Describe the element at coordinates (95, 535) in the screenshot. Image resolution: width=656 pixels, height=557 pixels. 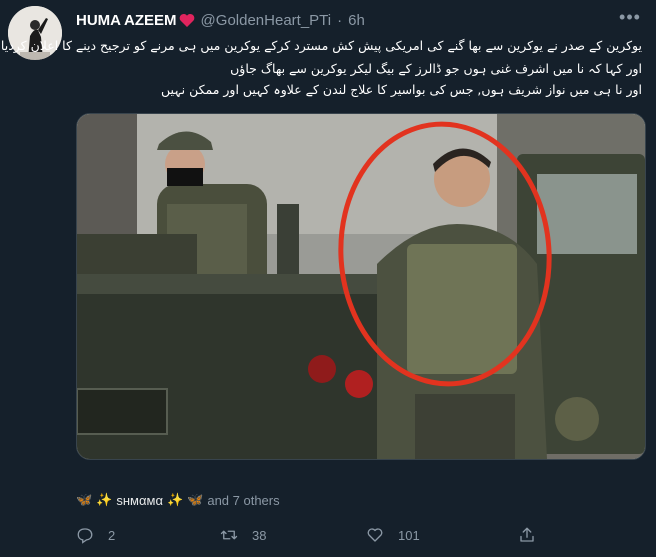
I see `reply-button: 2` at that location.